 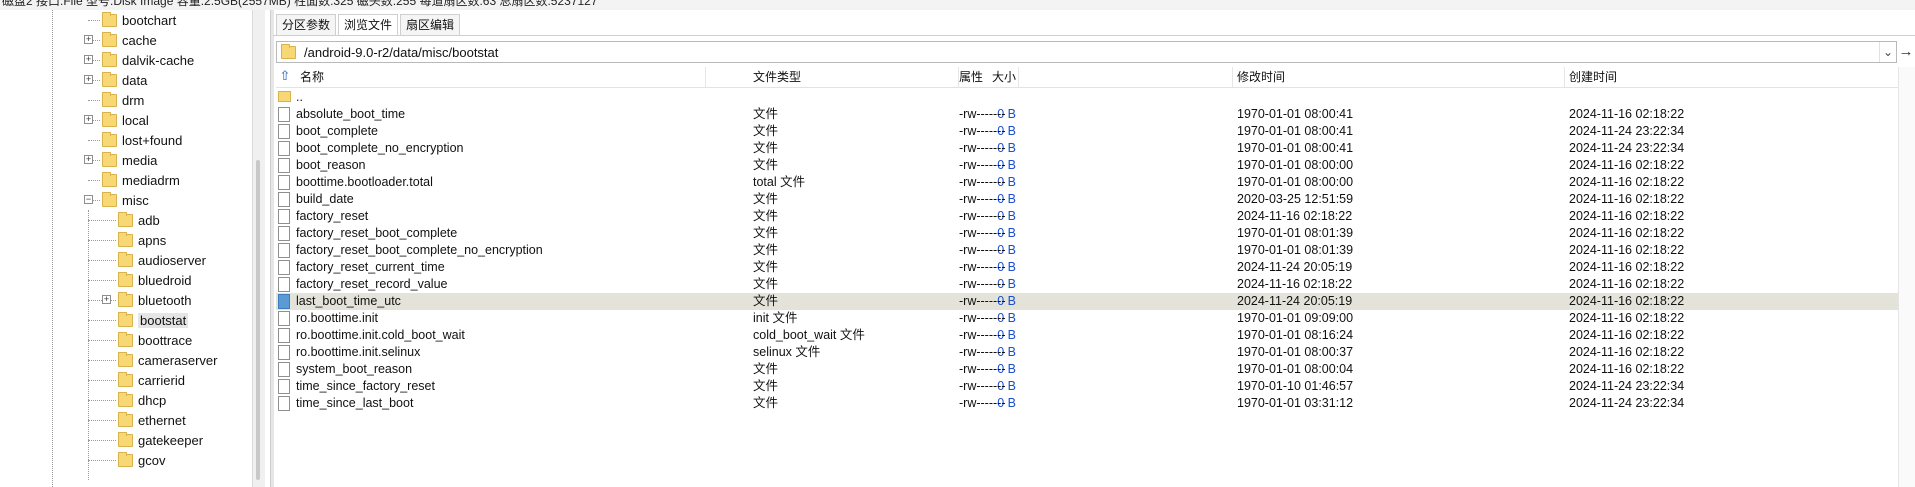 What do you see at coordinates (151, 380) in the screenshot?
I see `tree-item: carrierid` at bounding box center [151, 380].